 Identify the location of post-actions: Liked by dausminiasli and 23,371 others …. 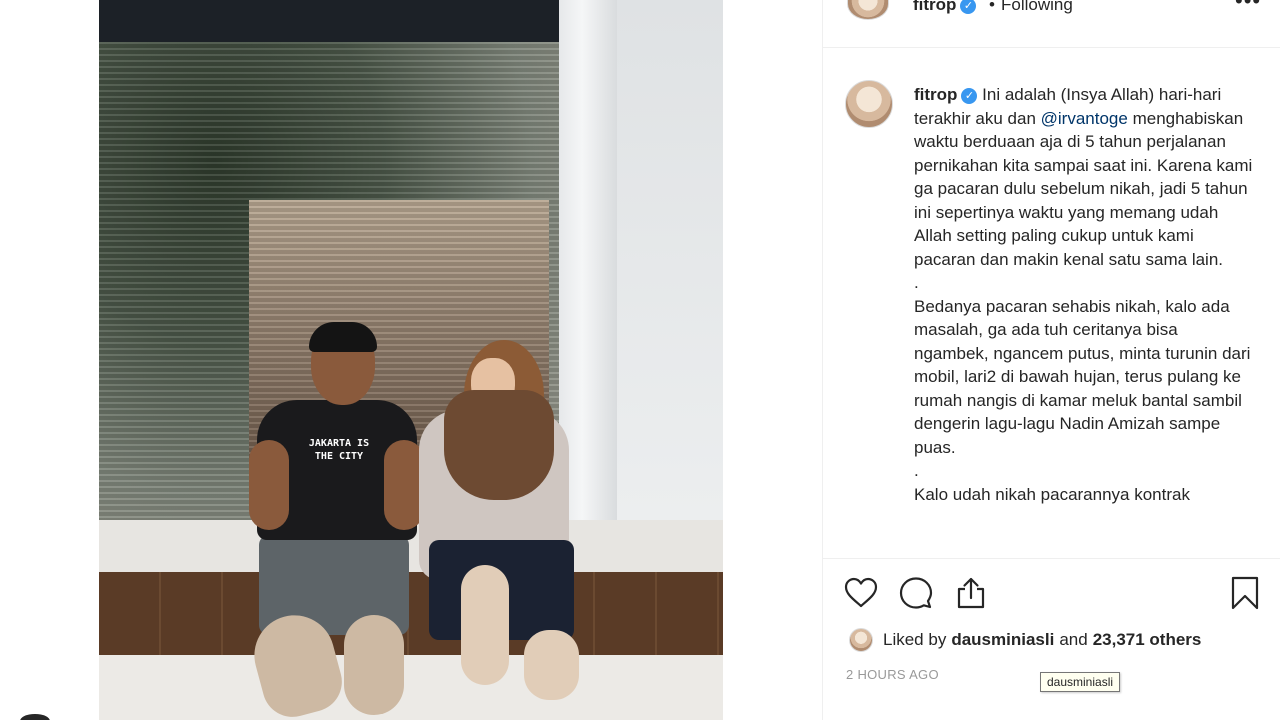
(1051, 639).